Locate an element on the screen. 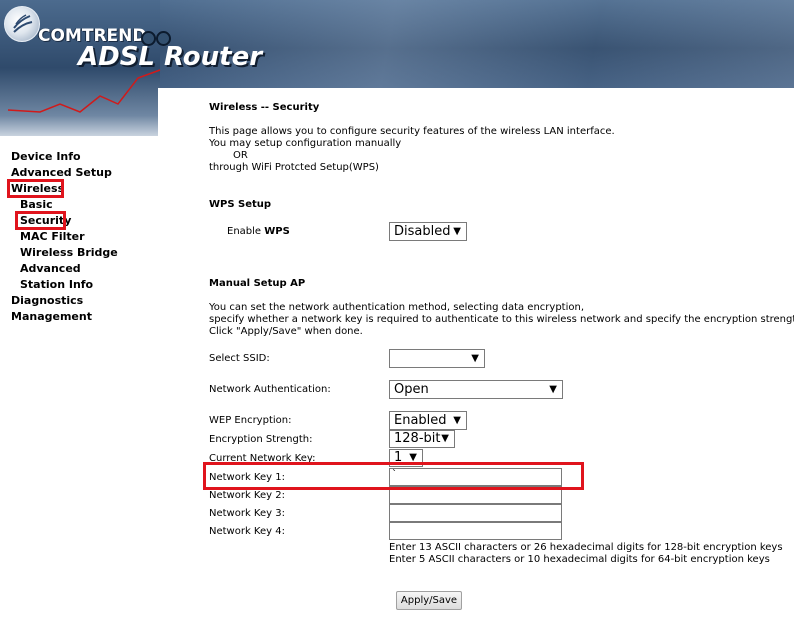 Image resolution: width=794 pixels, height=638 pixels. auth-select: Open ▼ is located at coordinates (476, 389).